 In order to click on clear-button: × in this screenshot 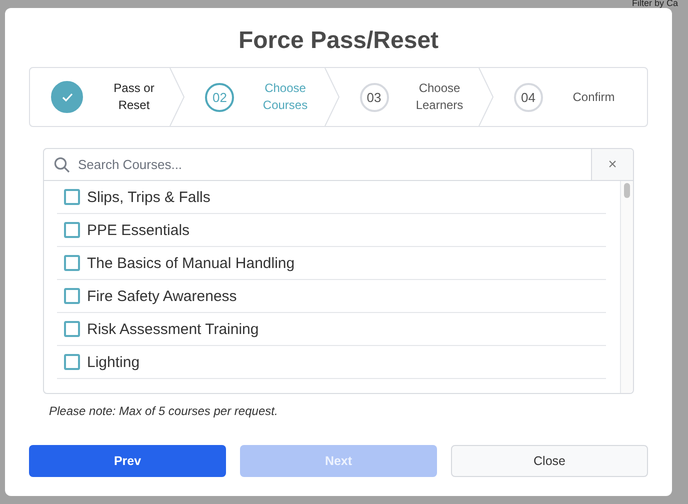, I will do `click(612, 164)`.